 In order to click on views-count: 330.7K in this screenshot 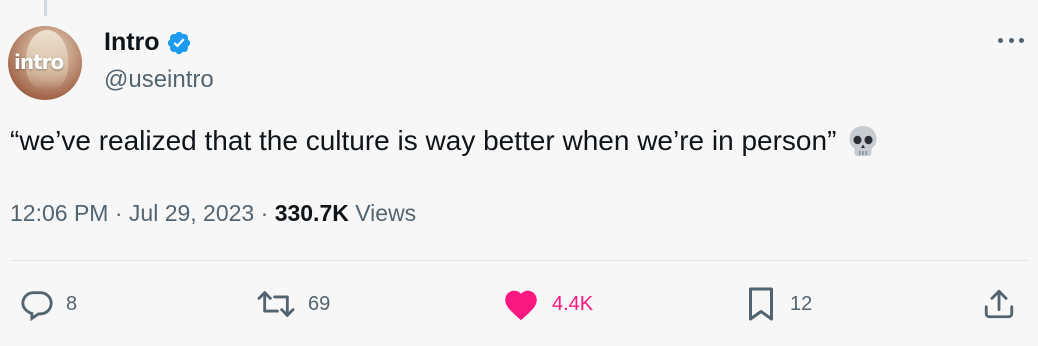, I will do `click(312, 213)`.